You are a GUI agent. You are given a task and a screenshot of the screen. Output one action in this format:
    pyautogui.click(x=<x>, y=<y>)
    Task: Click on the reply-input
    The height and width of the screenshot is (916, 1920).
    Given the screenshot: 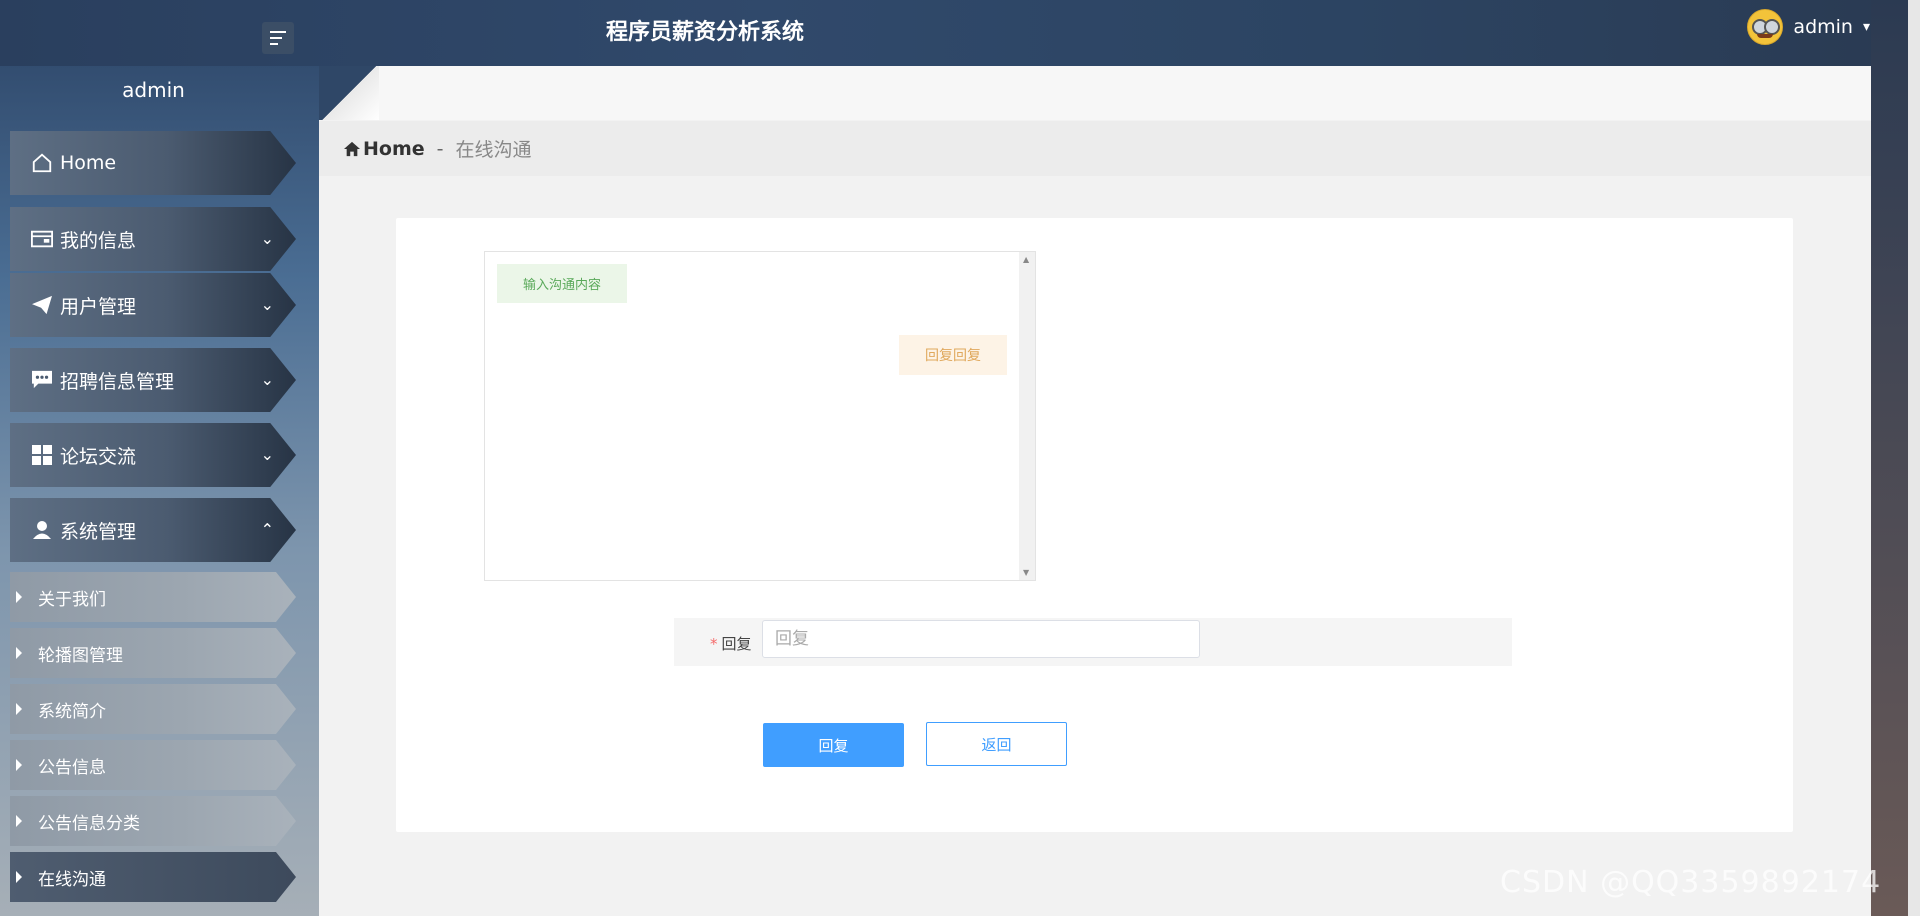 What is the action you would take?
    pyautogui.click(x=981, y=639)
    